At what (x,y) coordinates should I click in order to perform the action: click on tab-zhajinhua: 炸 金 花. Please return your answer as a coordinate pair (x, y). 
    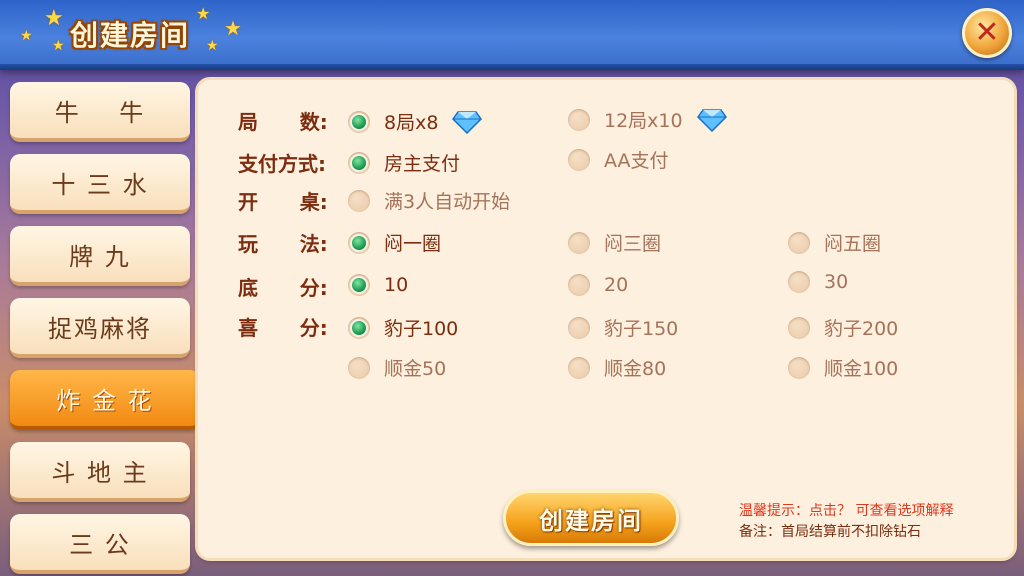
    Looking at the image, I should click on (105, 400).